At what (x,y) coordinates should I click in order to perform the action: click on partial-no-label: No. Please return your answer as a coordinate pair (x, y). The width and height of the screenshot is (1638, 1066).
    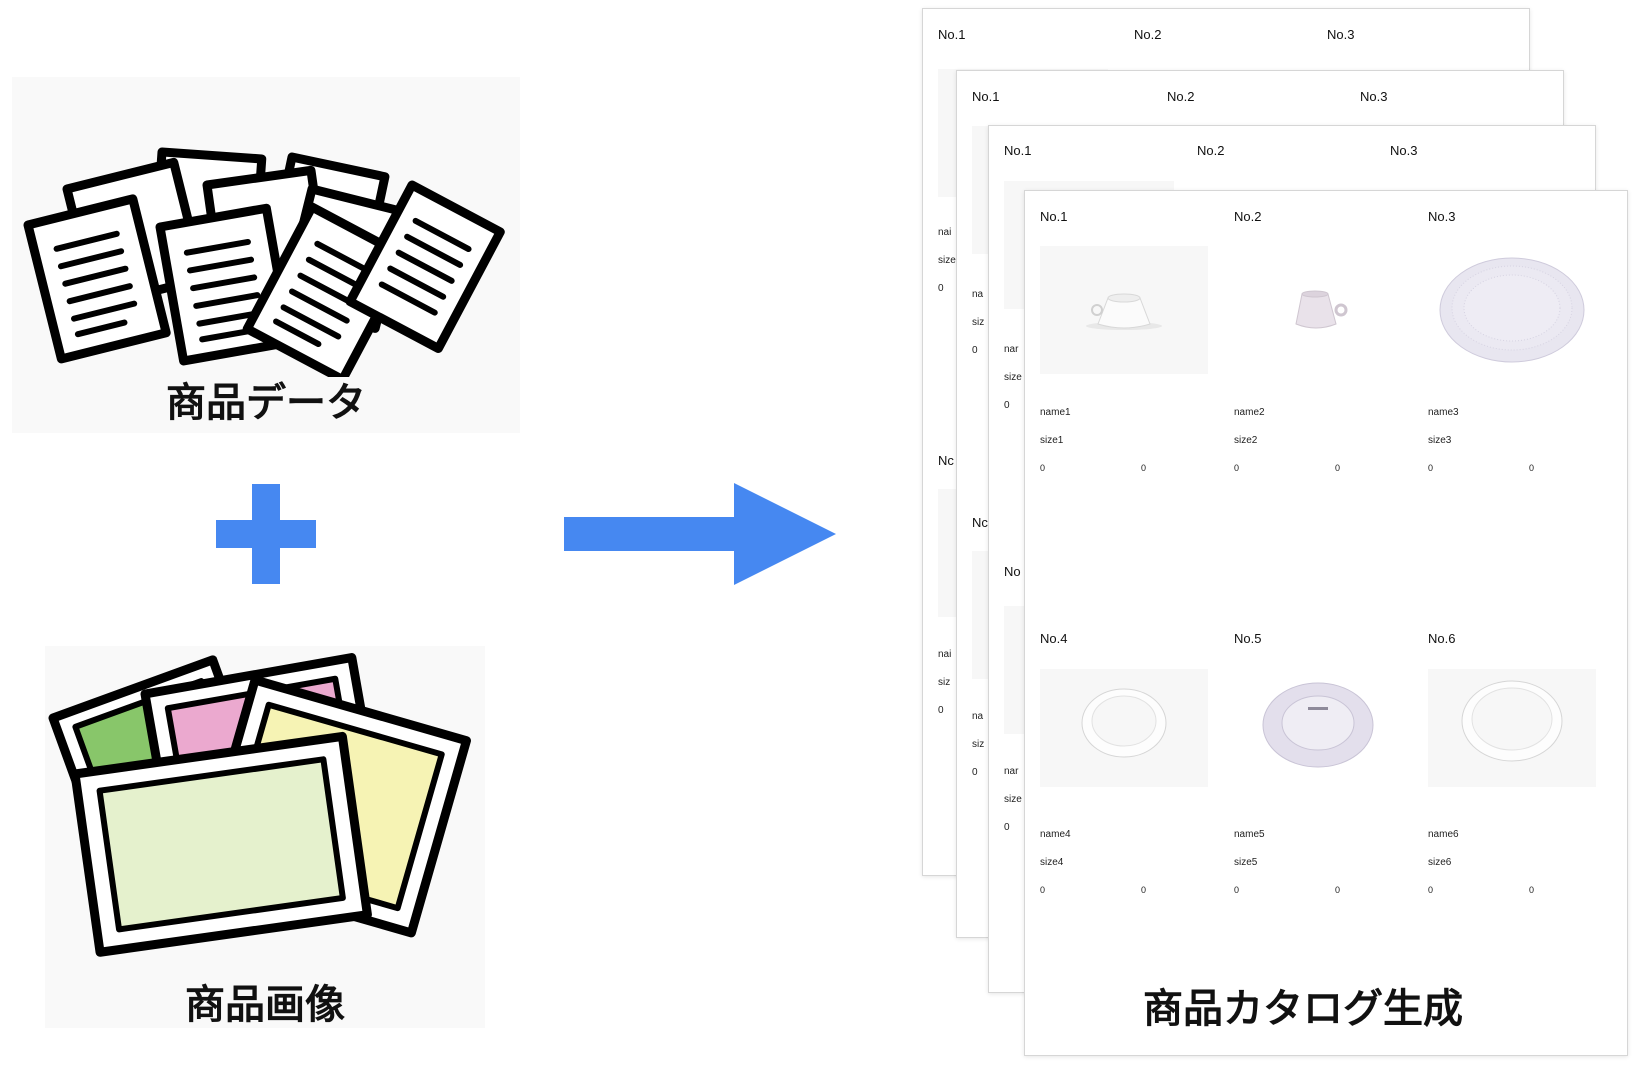
    Looking at the image, I should click on (1012, 571).